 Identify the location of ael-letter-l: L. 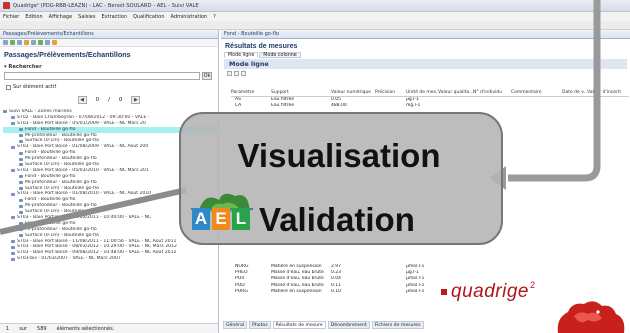
(241, 219).